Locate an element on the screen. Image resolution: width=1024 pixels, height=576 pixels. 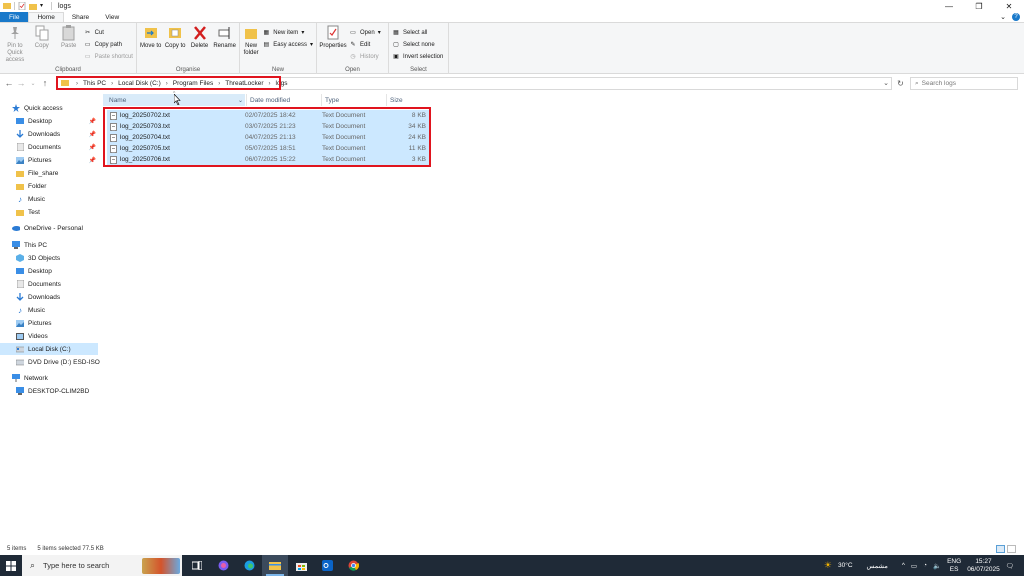
weather-condition: مشمس is located at coordinates (877, 566).